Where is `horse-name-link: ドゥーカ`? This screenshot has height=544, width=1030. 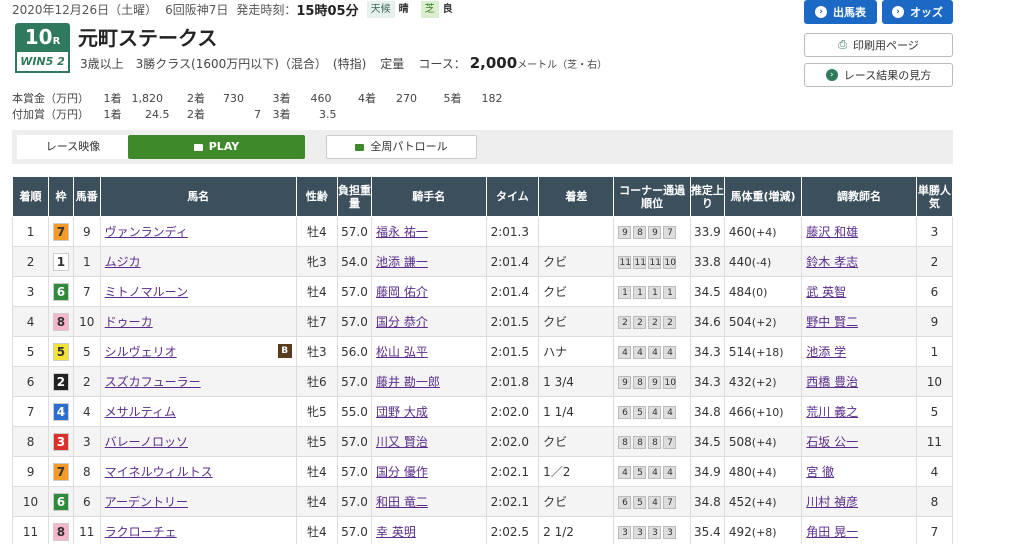 horse-name-link: ドゥーカ is located at coordinates (198, 321).